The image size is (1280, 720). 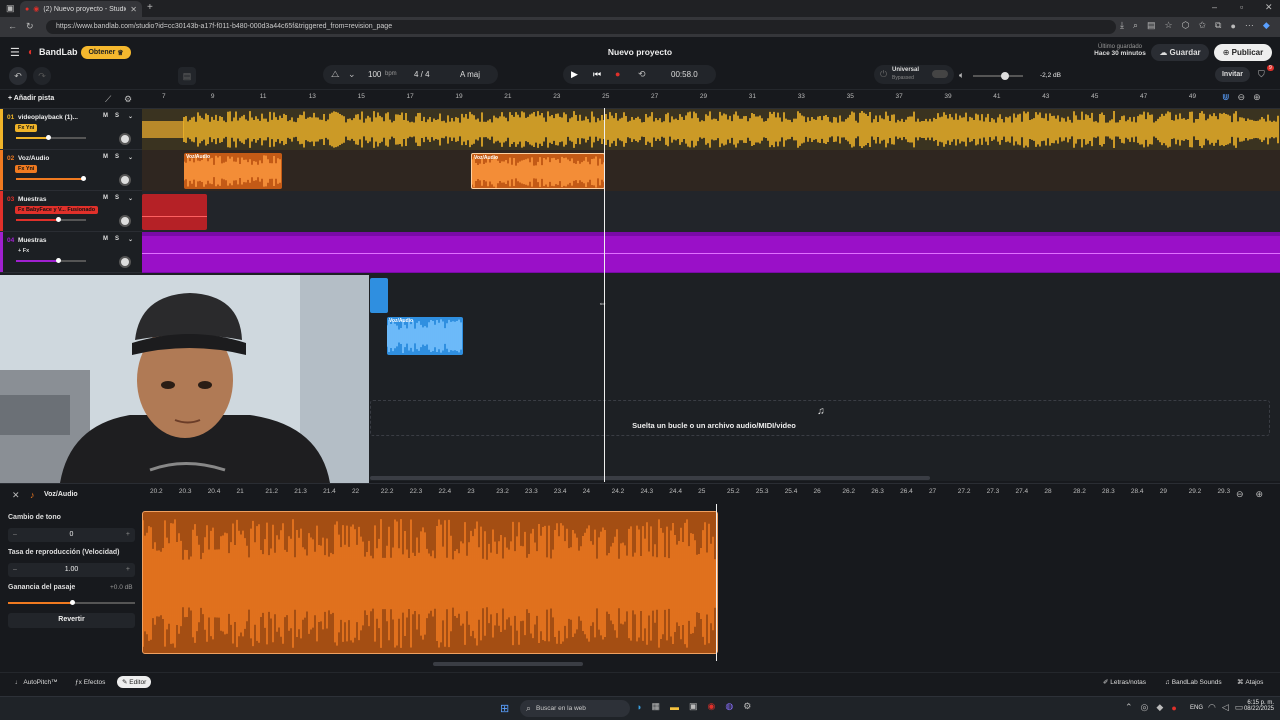 What do you see at coordinates (716, 582) in the screenshot?
I see `editor-clip-end-marker` at bounding box center [716, 582].